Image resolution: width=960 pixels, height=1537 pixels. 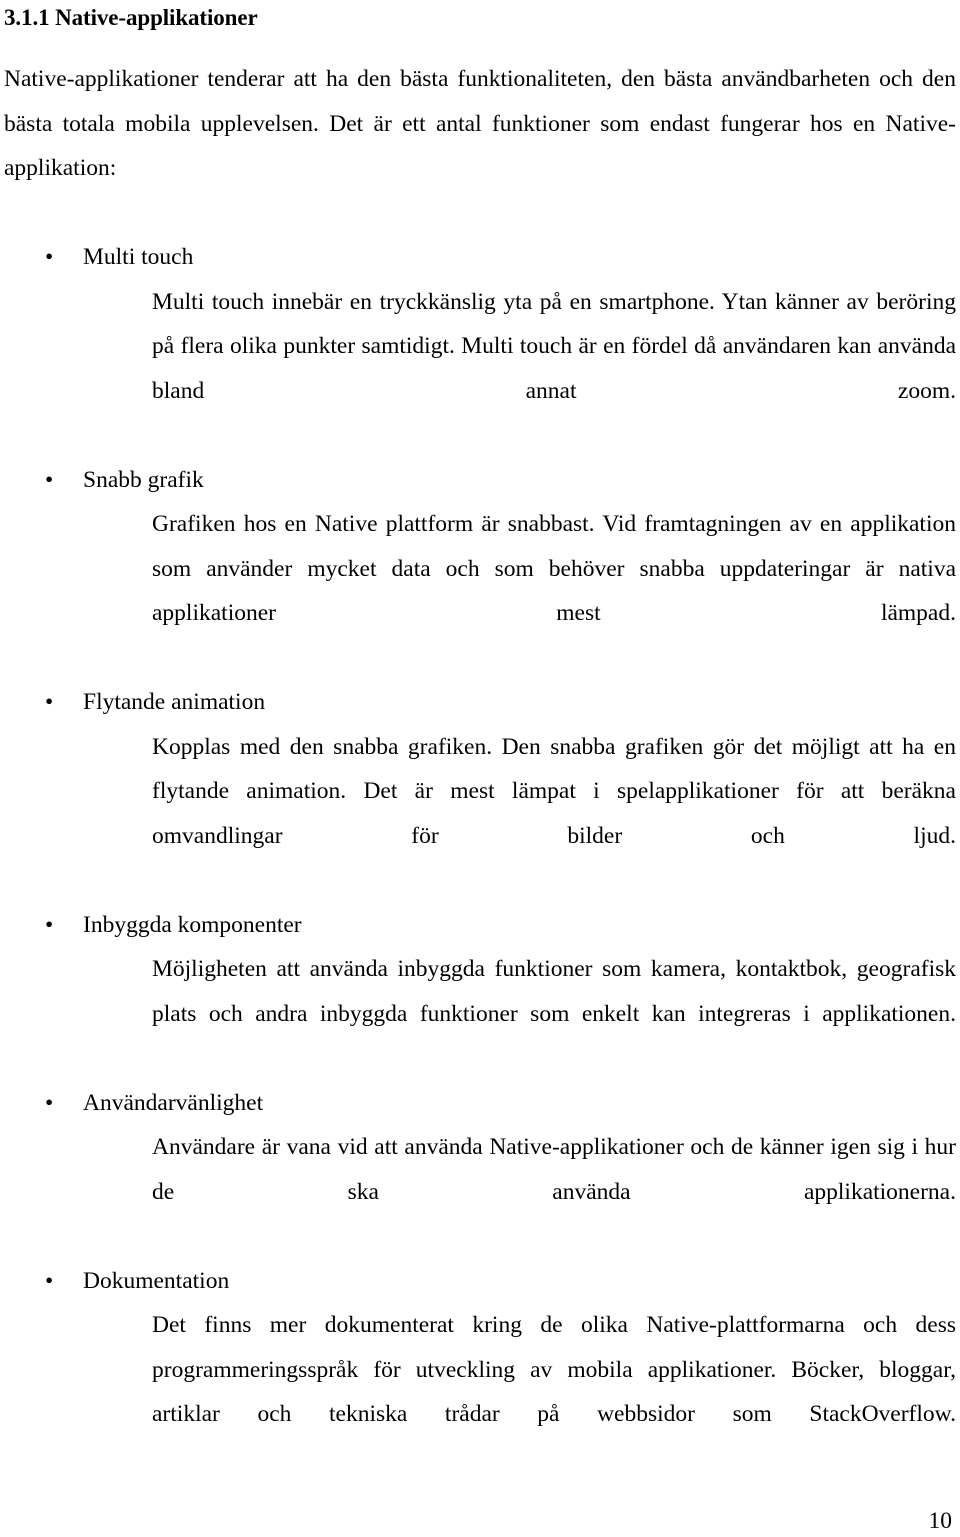 What do you see at coordinates (480, 480) in the screenshot?
I see `bullet-label-row: • Snabb grafik` at bounding box center [480, 480].